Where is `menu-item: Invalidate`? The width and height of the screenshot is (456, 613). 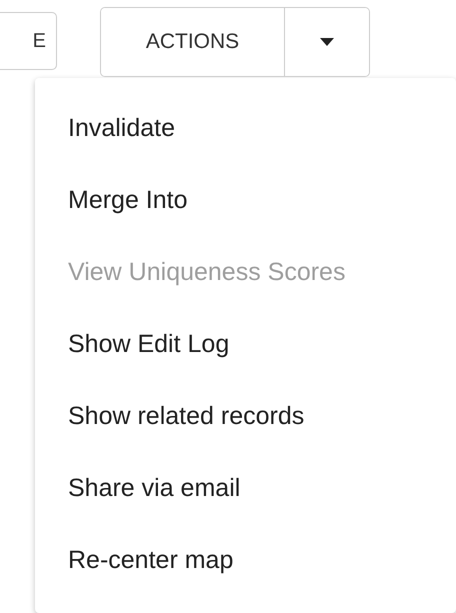 menu-item: Invalidate is located at coordinates (245, 128).